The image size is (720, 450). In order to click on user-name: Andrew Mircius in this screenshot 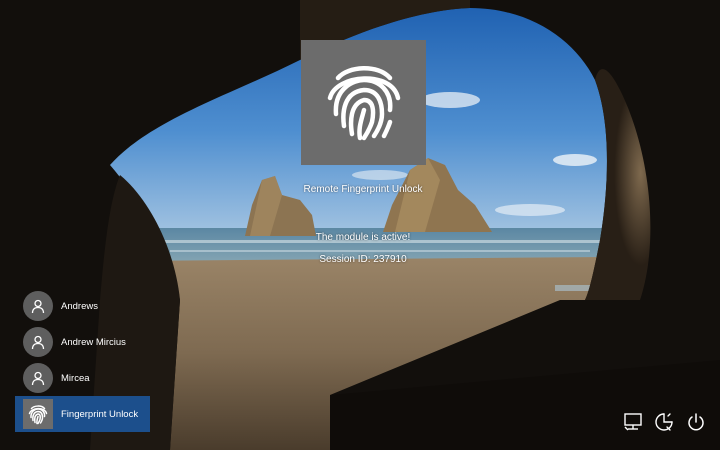, I will do `click(93, 342)`.